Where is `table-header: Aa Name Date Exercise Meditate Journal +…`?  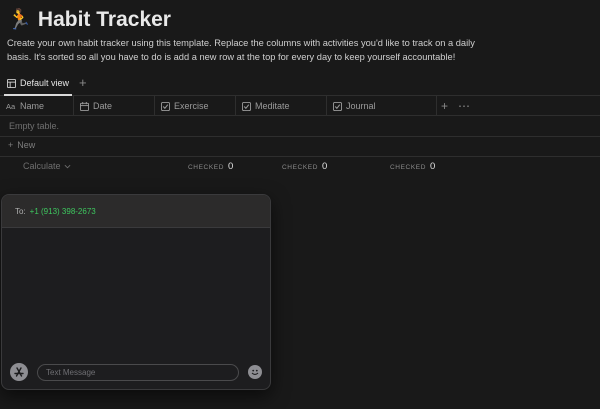 table-header: Aa Name Date Exercise Meditate Journal +… is located at coordinates (300, 106).